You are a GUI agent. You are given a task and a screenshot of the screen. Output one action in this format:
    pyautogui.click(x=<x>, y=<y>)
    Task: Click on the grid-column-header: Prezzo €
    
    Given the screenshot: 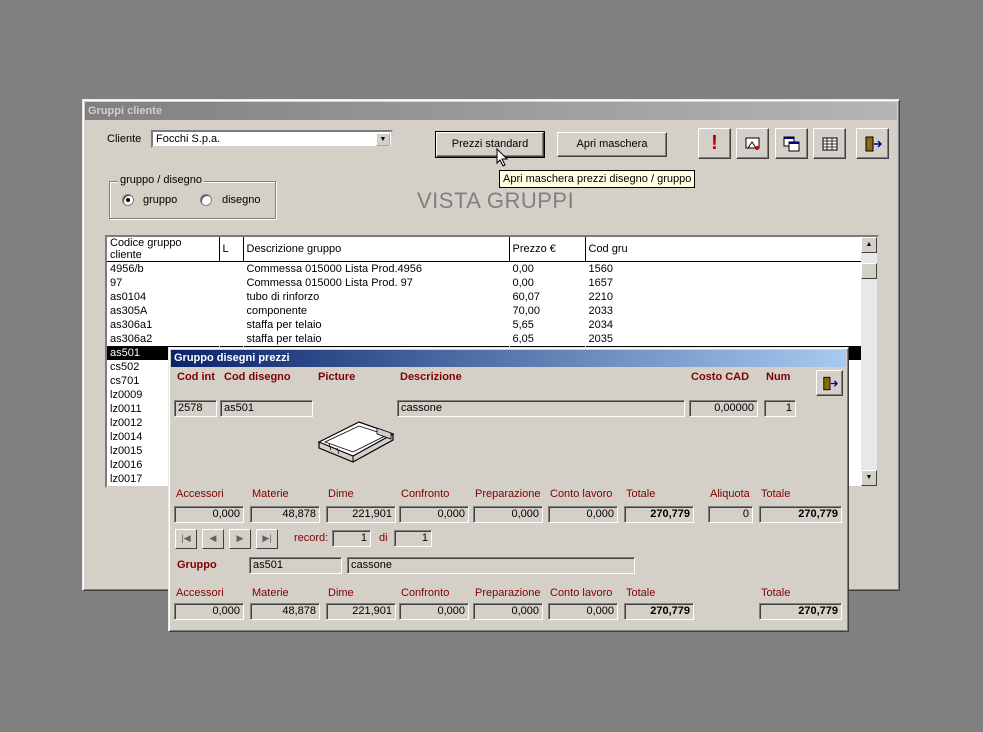 What is the action you would take?
    pyautogui.click(x=547, y=249)
    